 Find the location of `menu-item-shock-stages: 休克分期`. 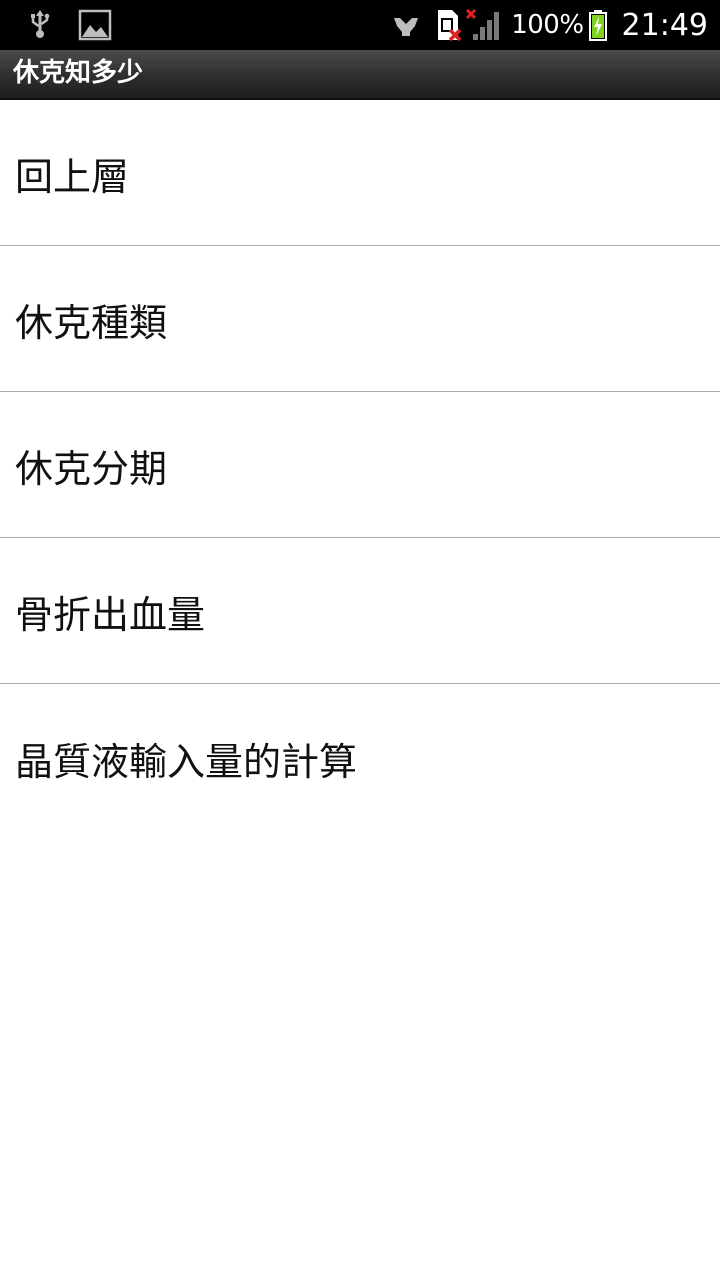

menu-item-shock-stages: 休克分期 is located at coordinates (360, 465).